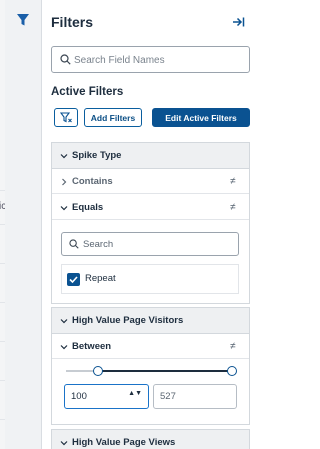 Image resolution: width=320 pixels, height=449 pixels. What do you see at coordinates (100, 278) in the screenshot?
I see `option-label: Repeat` at bounding box center [100, 278].